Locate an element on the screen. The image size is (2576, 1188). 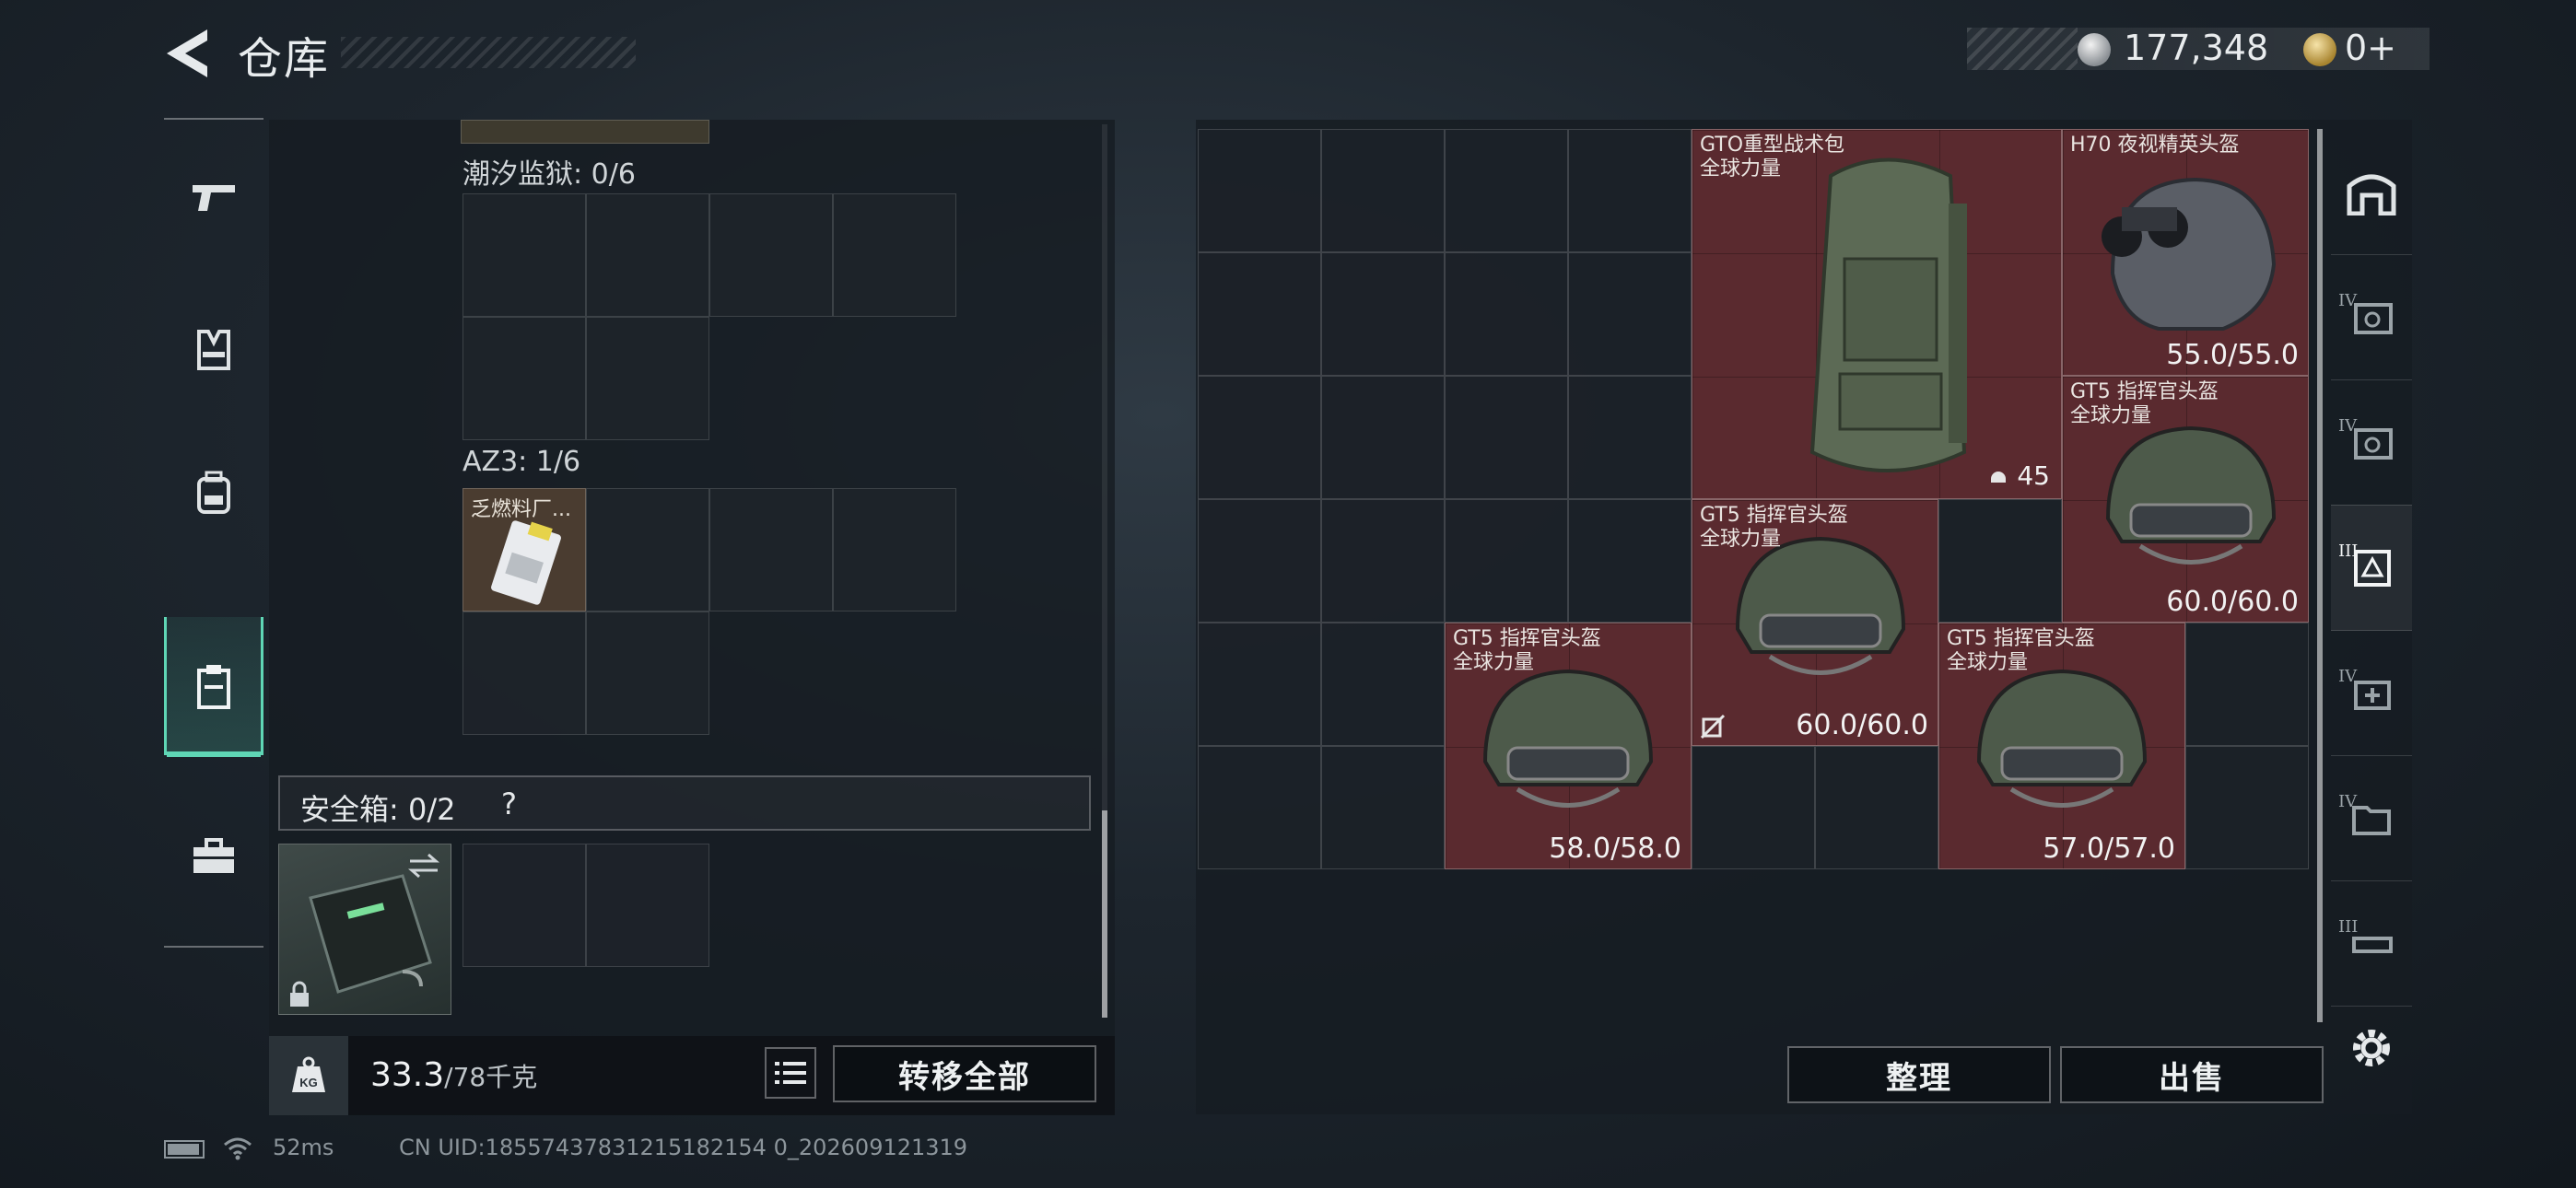
svg-text: KG is located at coordinates (308, 1082).